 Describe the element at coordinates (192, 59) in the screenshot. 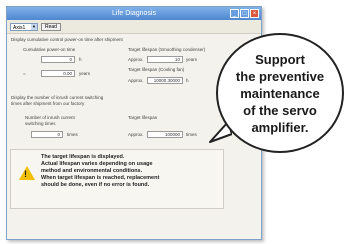

I see `target-years-unit: years` at that location.